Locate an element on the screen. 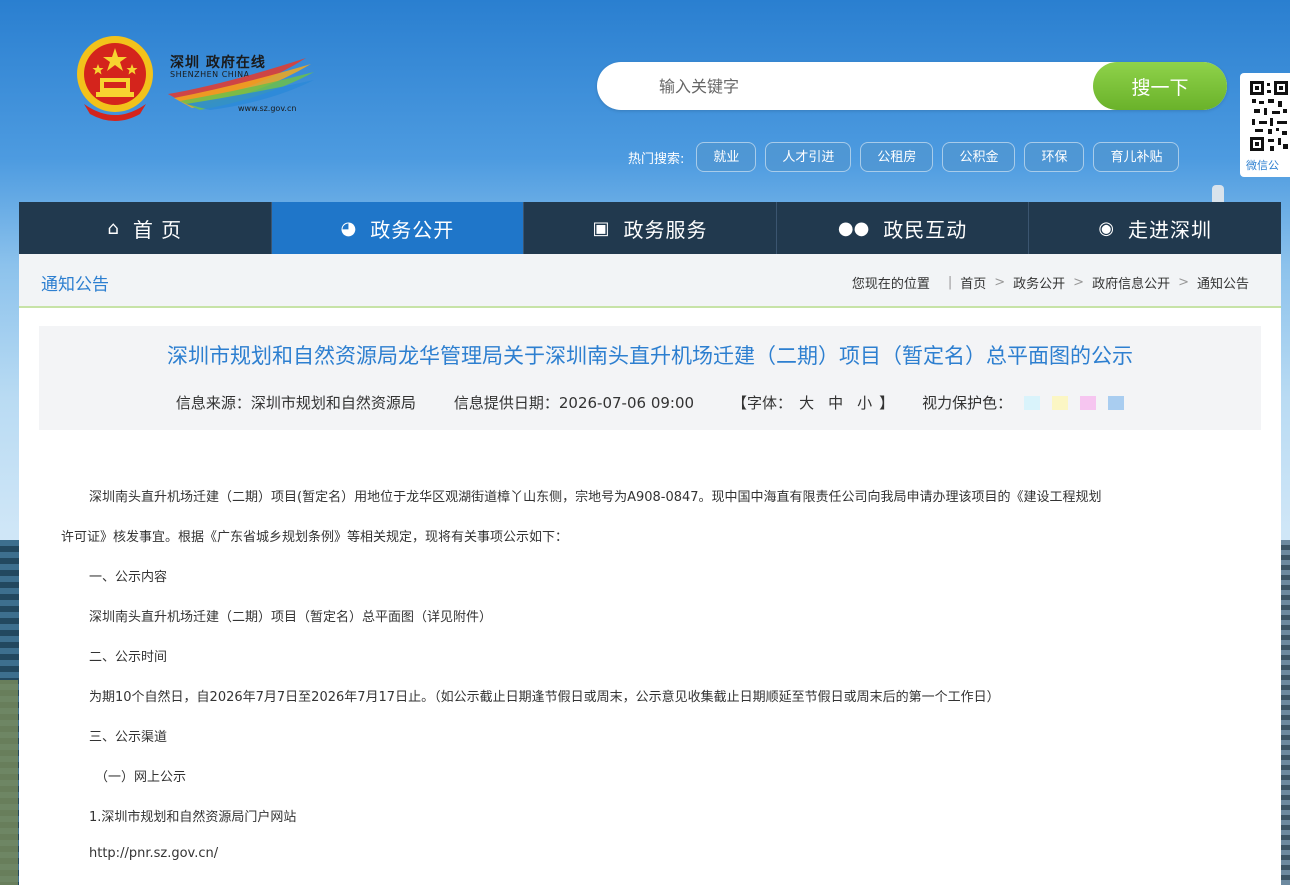 This screenshot has width=1290, height=885. breadcrumb-information-disclosure: 政府信息公开 is located at coordinates (1131, 282).